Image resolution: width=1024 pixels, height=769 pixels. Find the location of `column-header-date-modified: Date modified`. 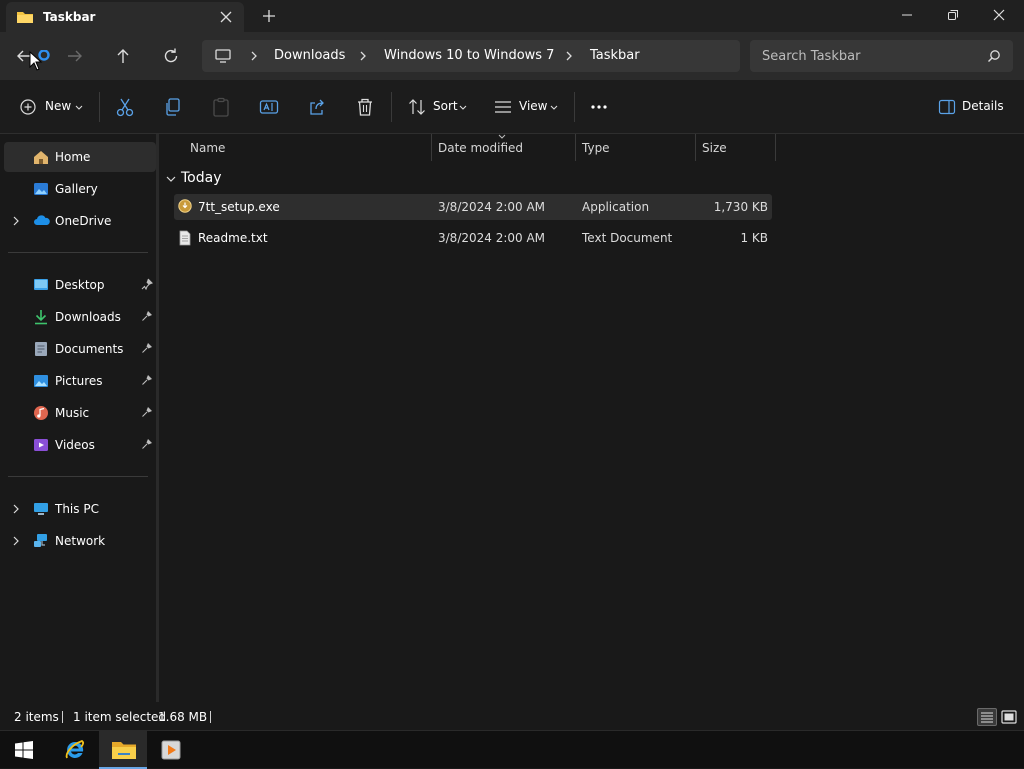

column-header-date-modified: Date modified is located at coordinates (504, 147).